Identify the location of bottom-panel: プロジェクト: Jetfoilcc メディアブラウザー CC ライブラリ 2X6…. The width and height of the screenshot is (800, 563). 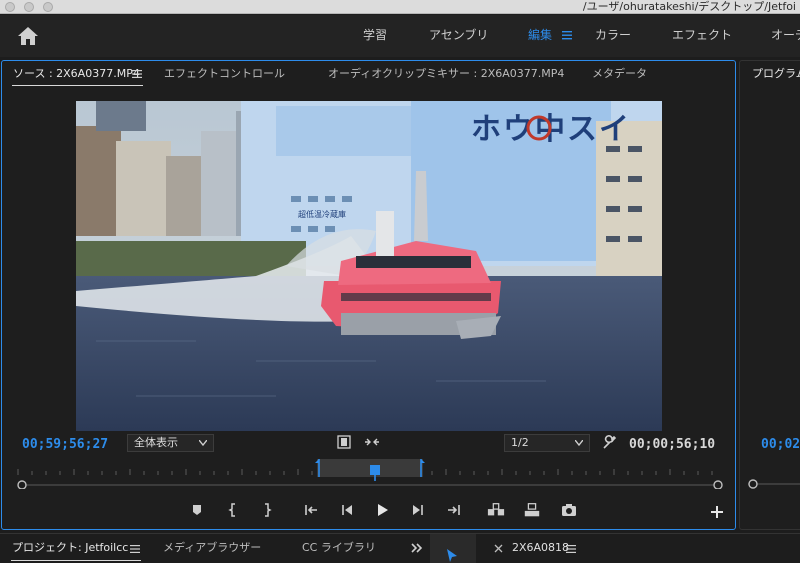
(400, 548).